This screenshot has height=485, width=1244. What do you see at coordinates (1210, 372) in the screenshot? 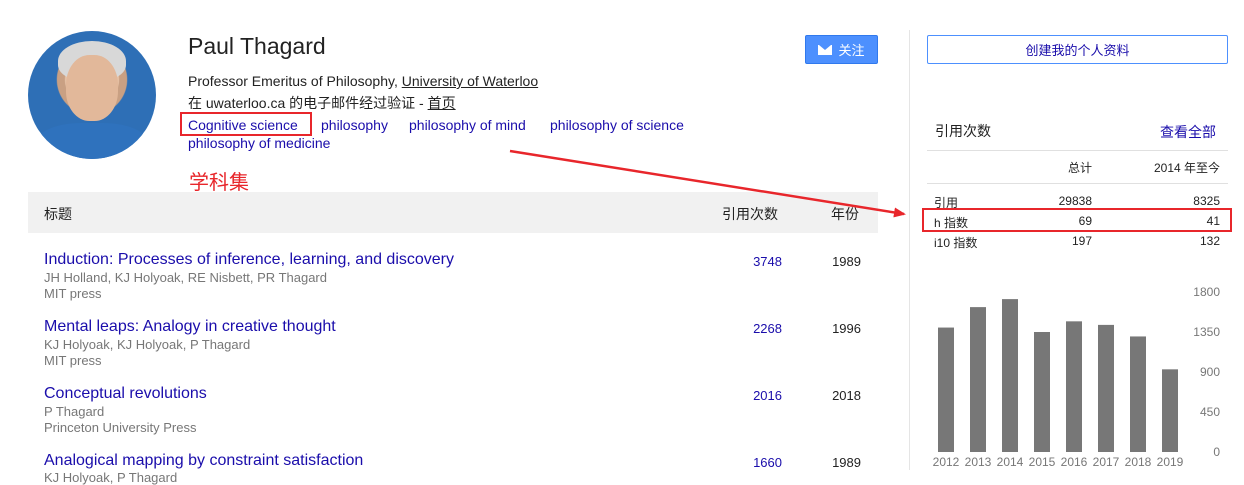
I see `y-tick-label: 900` at bounding box center [1210, 372].